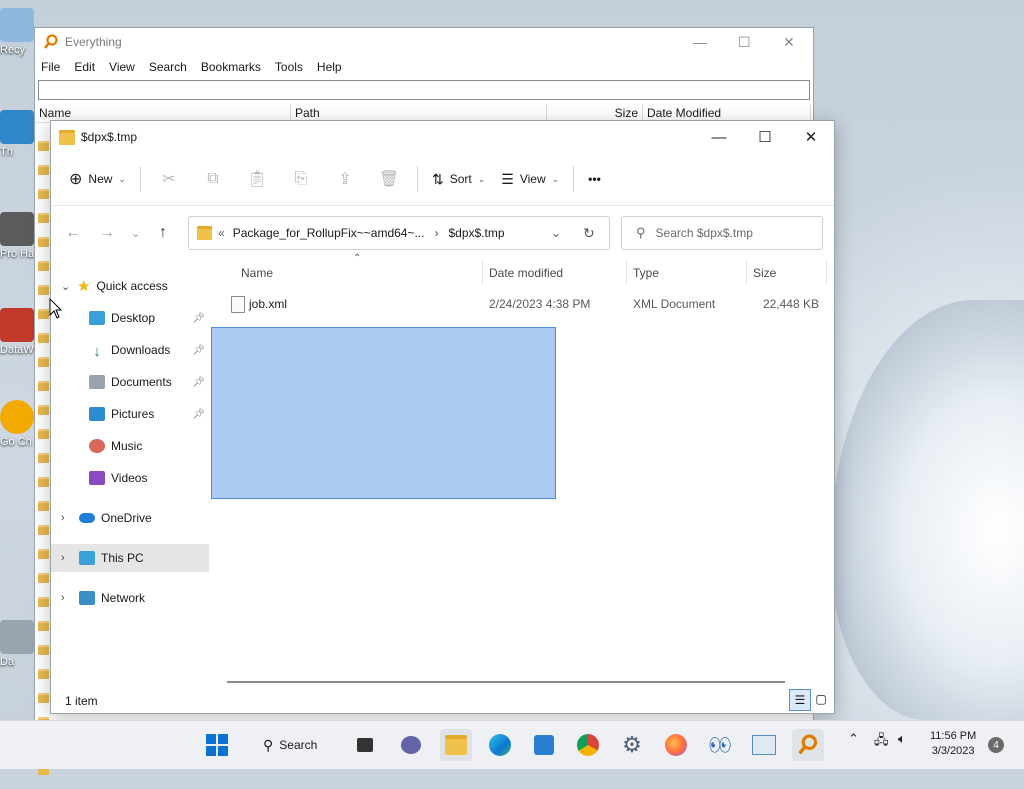 This screenshot has width=1024, height=789. What do you see at coordinates (163, 233) in the screenshot?
I see `up-arrow-icon: ↑` at bounding box center [163, 233].